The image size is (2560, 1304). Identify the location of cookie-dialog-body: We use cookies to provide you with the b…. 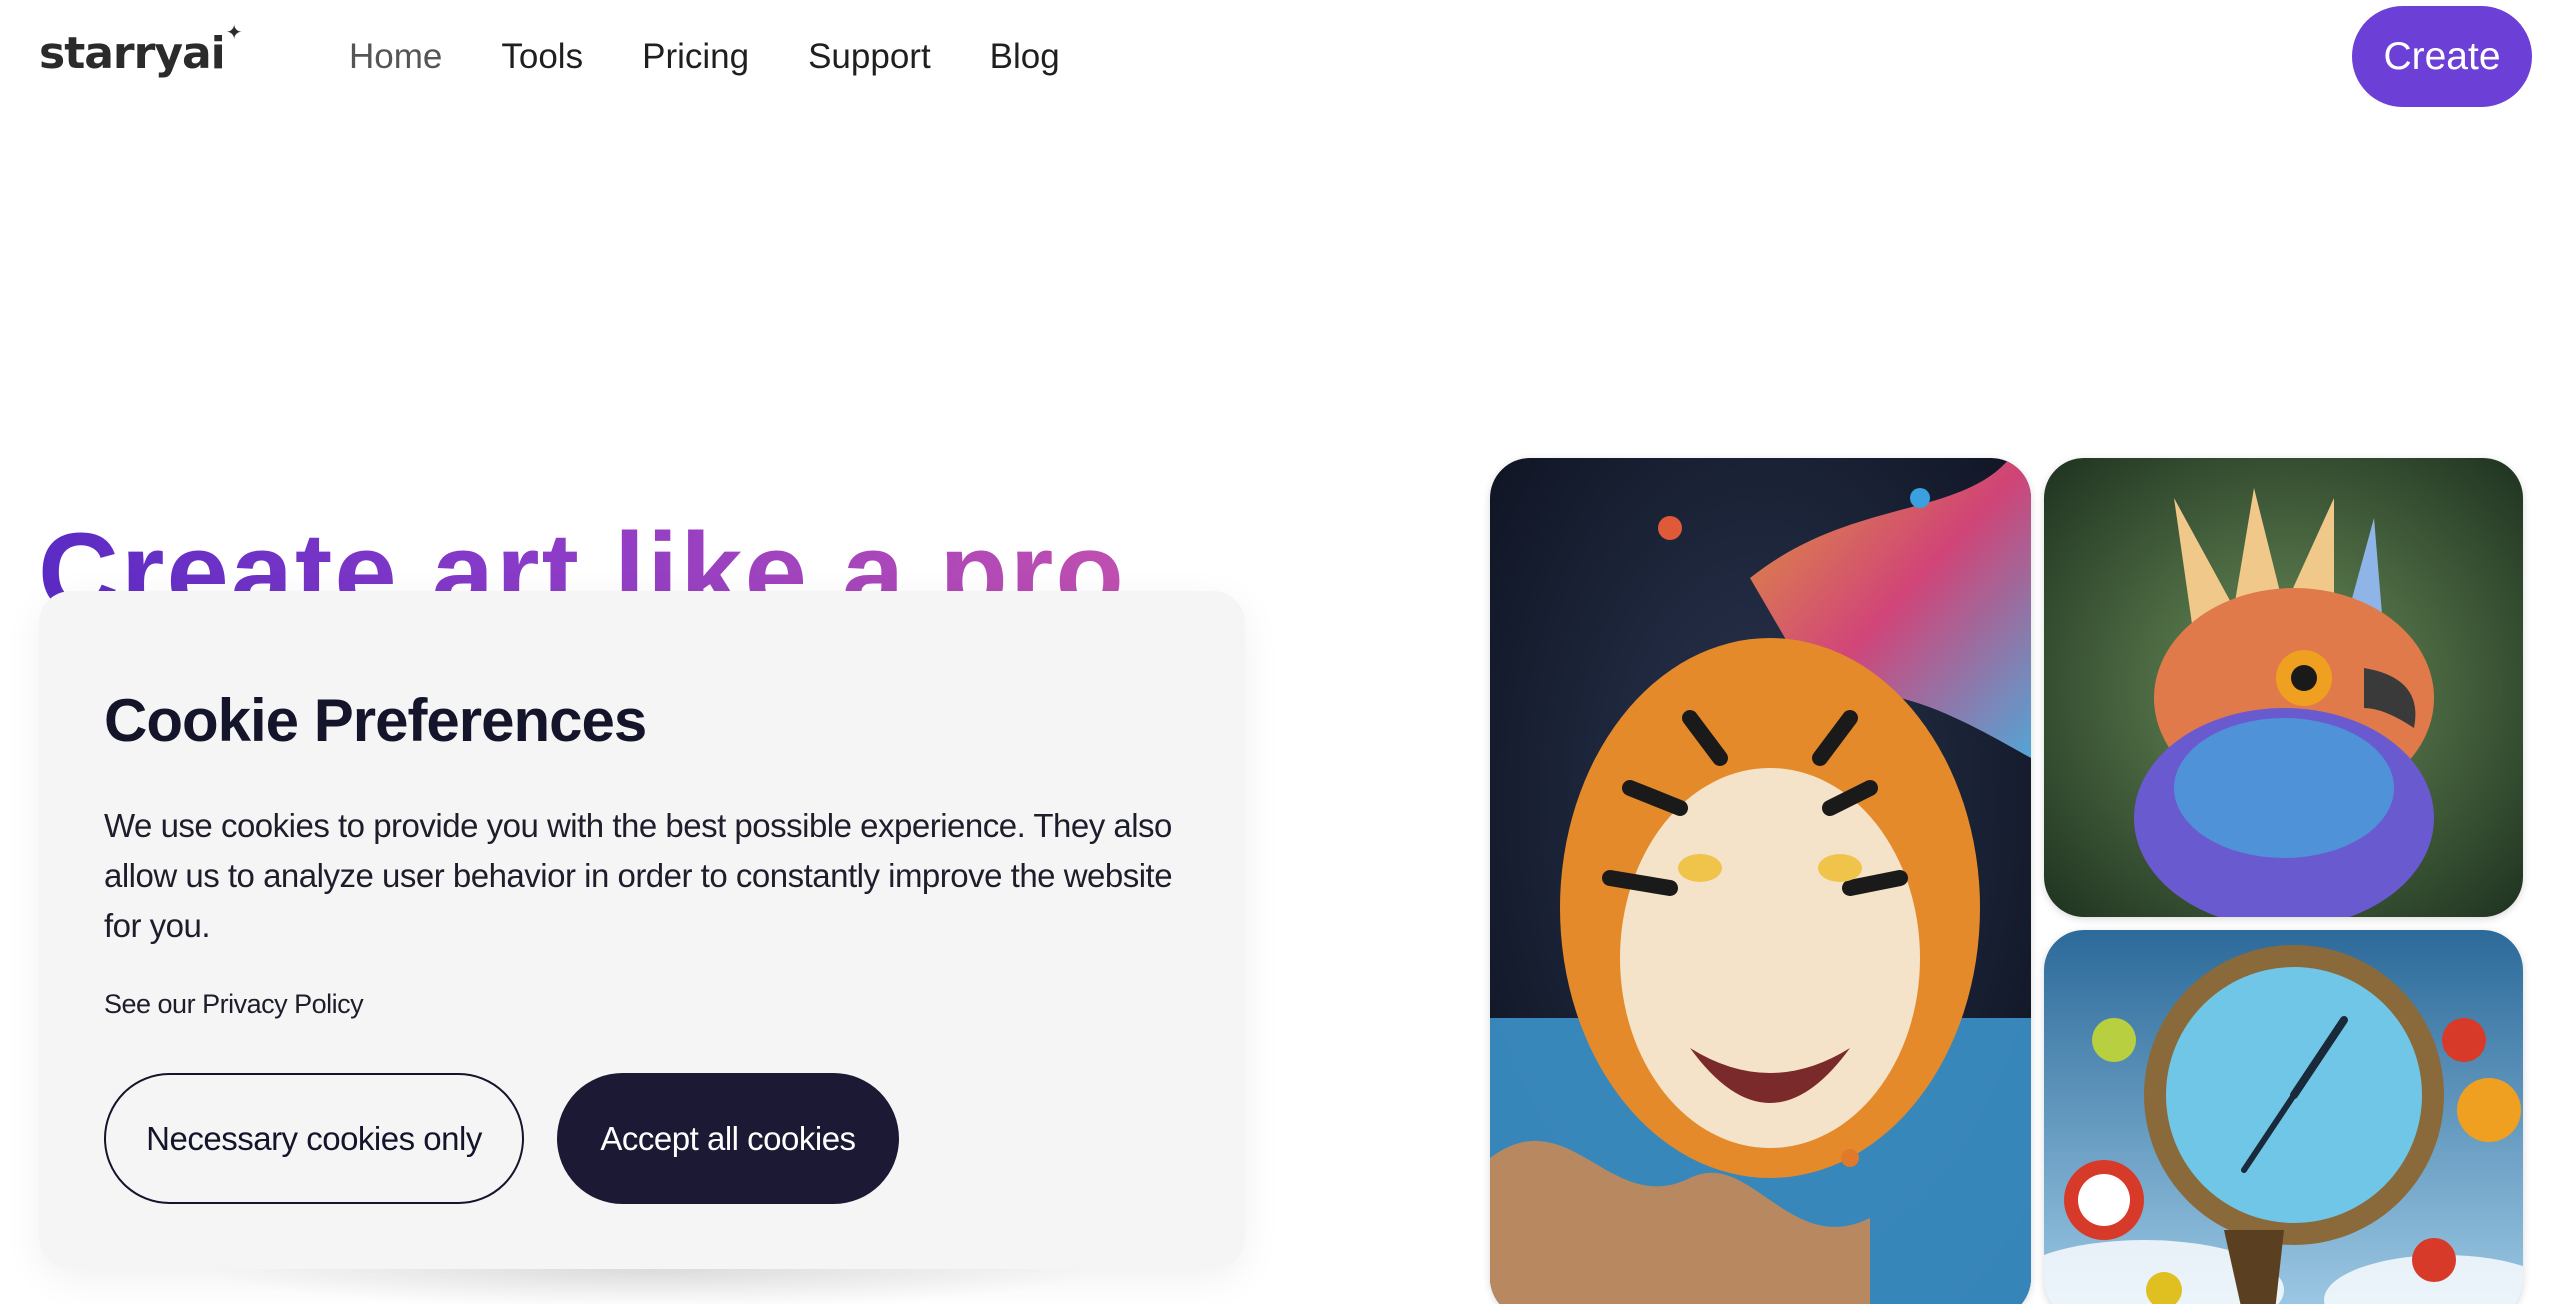
(638, 875).